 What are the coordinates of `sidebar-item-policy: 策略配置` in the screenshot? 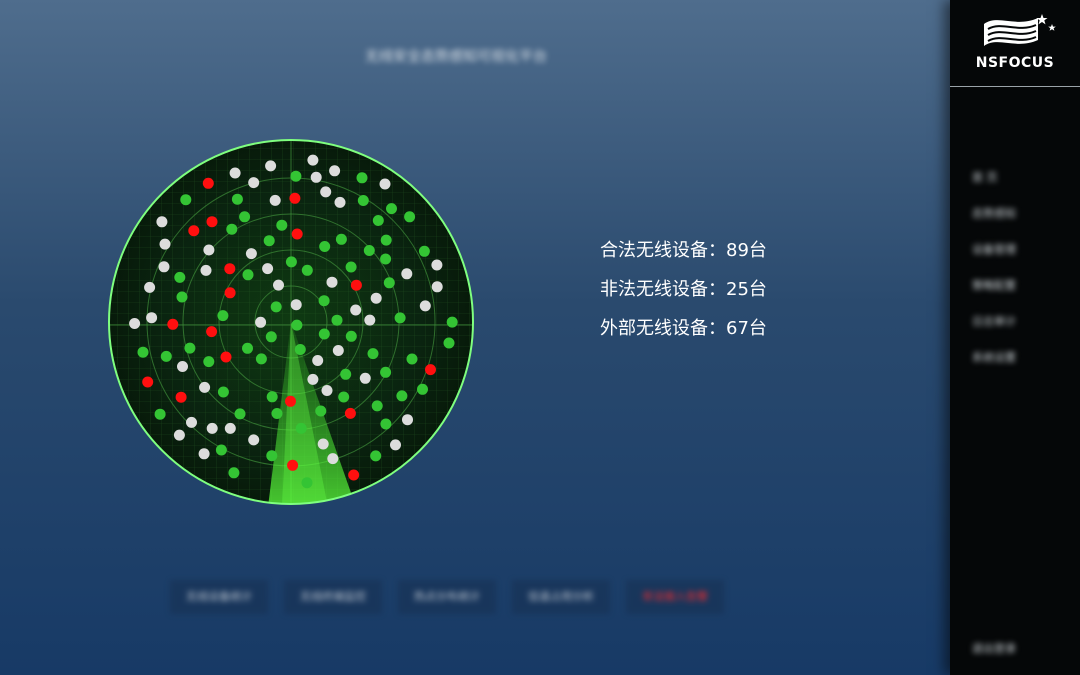 It's located at (1022, 286).